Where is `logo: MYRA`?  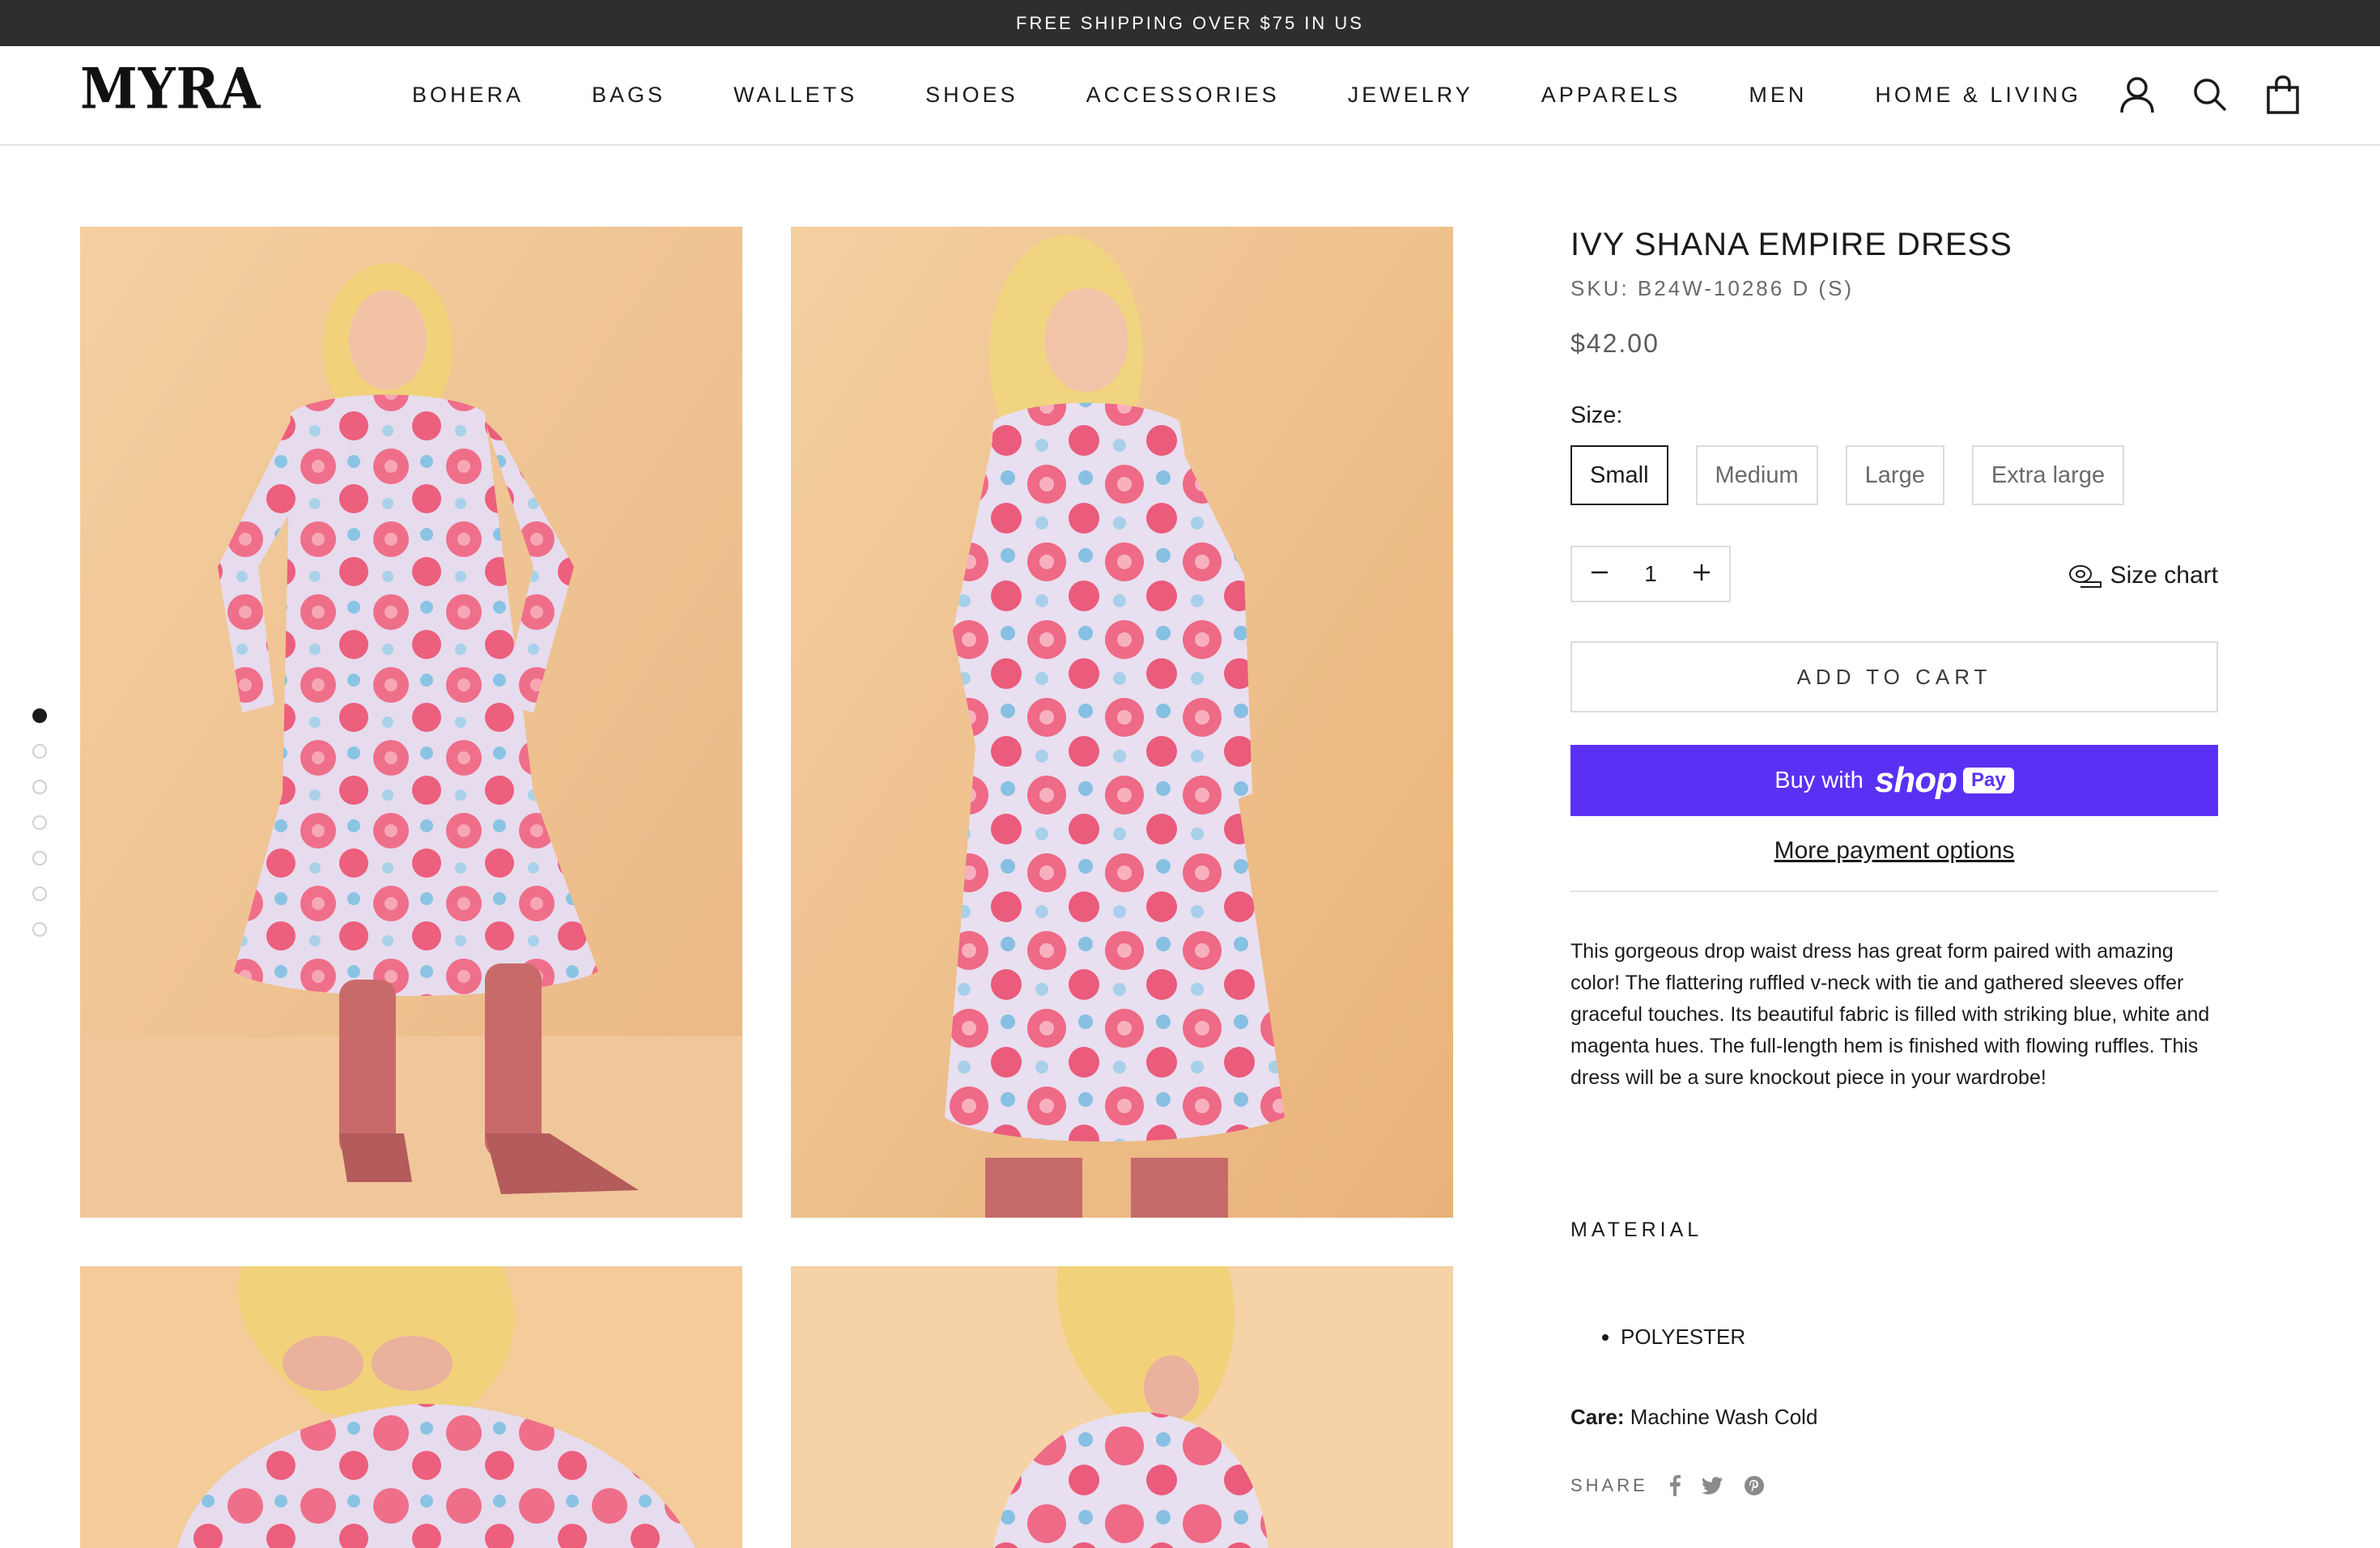
logo: MYRA is located at coordinates (170, 89).